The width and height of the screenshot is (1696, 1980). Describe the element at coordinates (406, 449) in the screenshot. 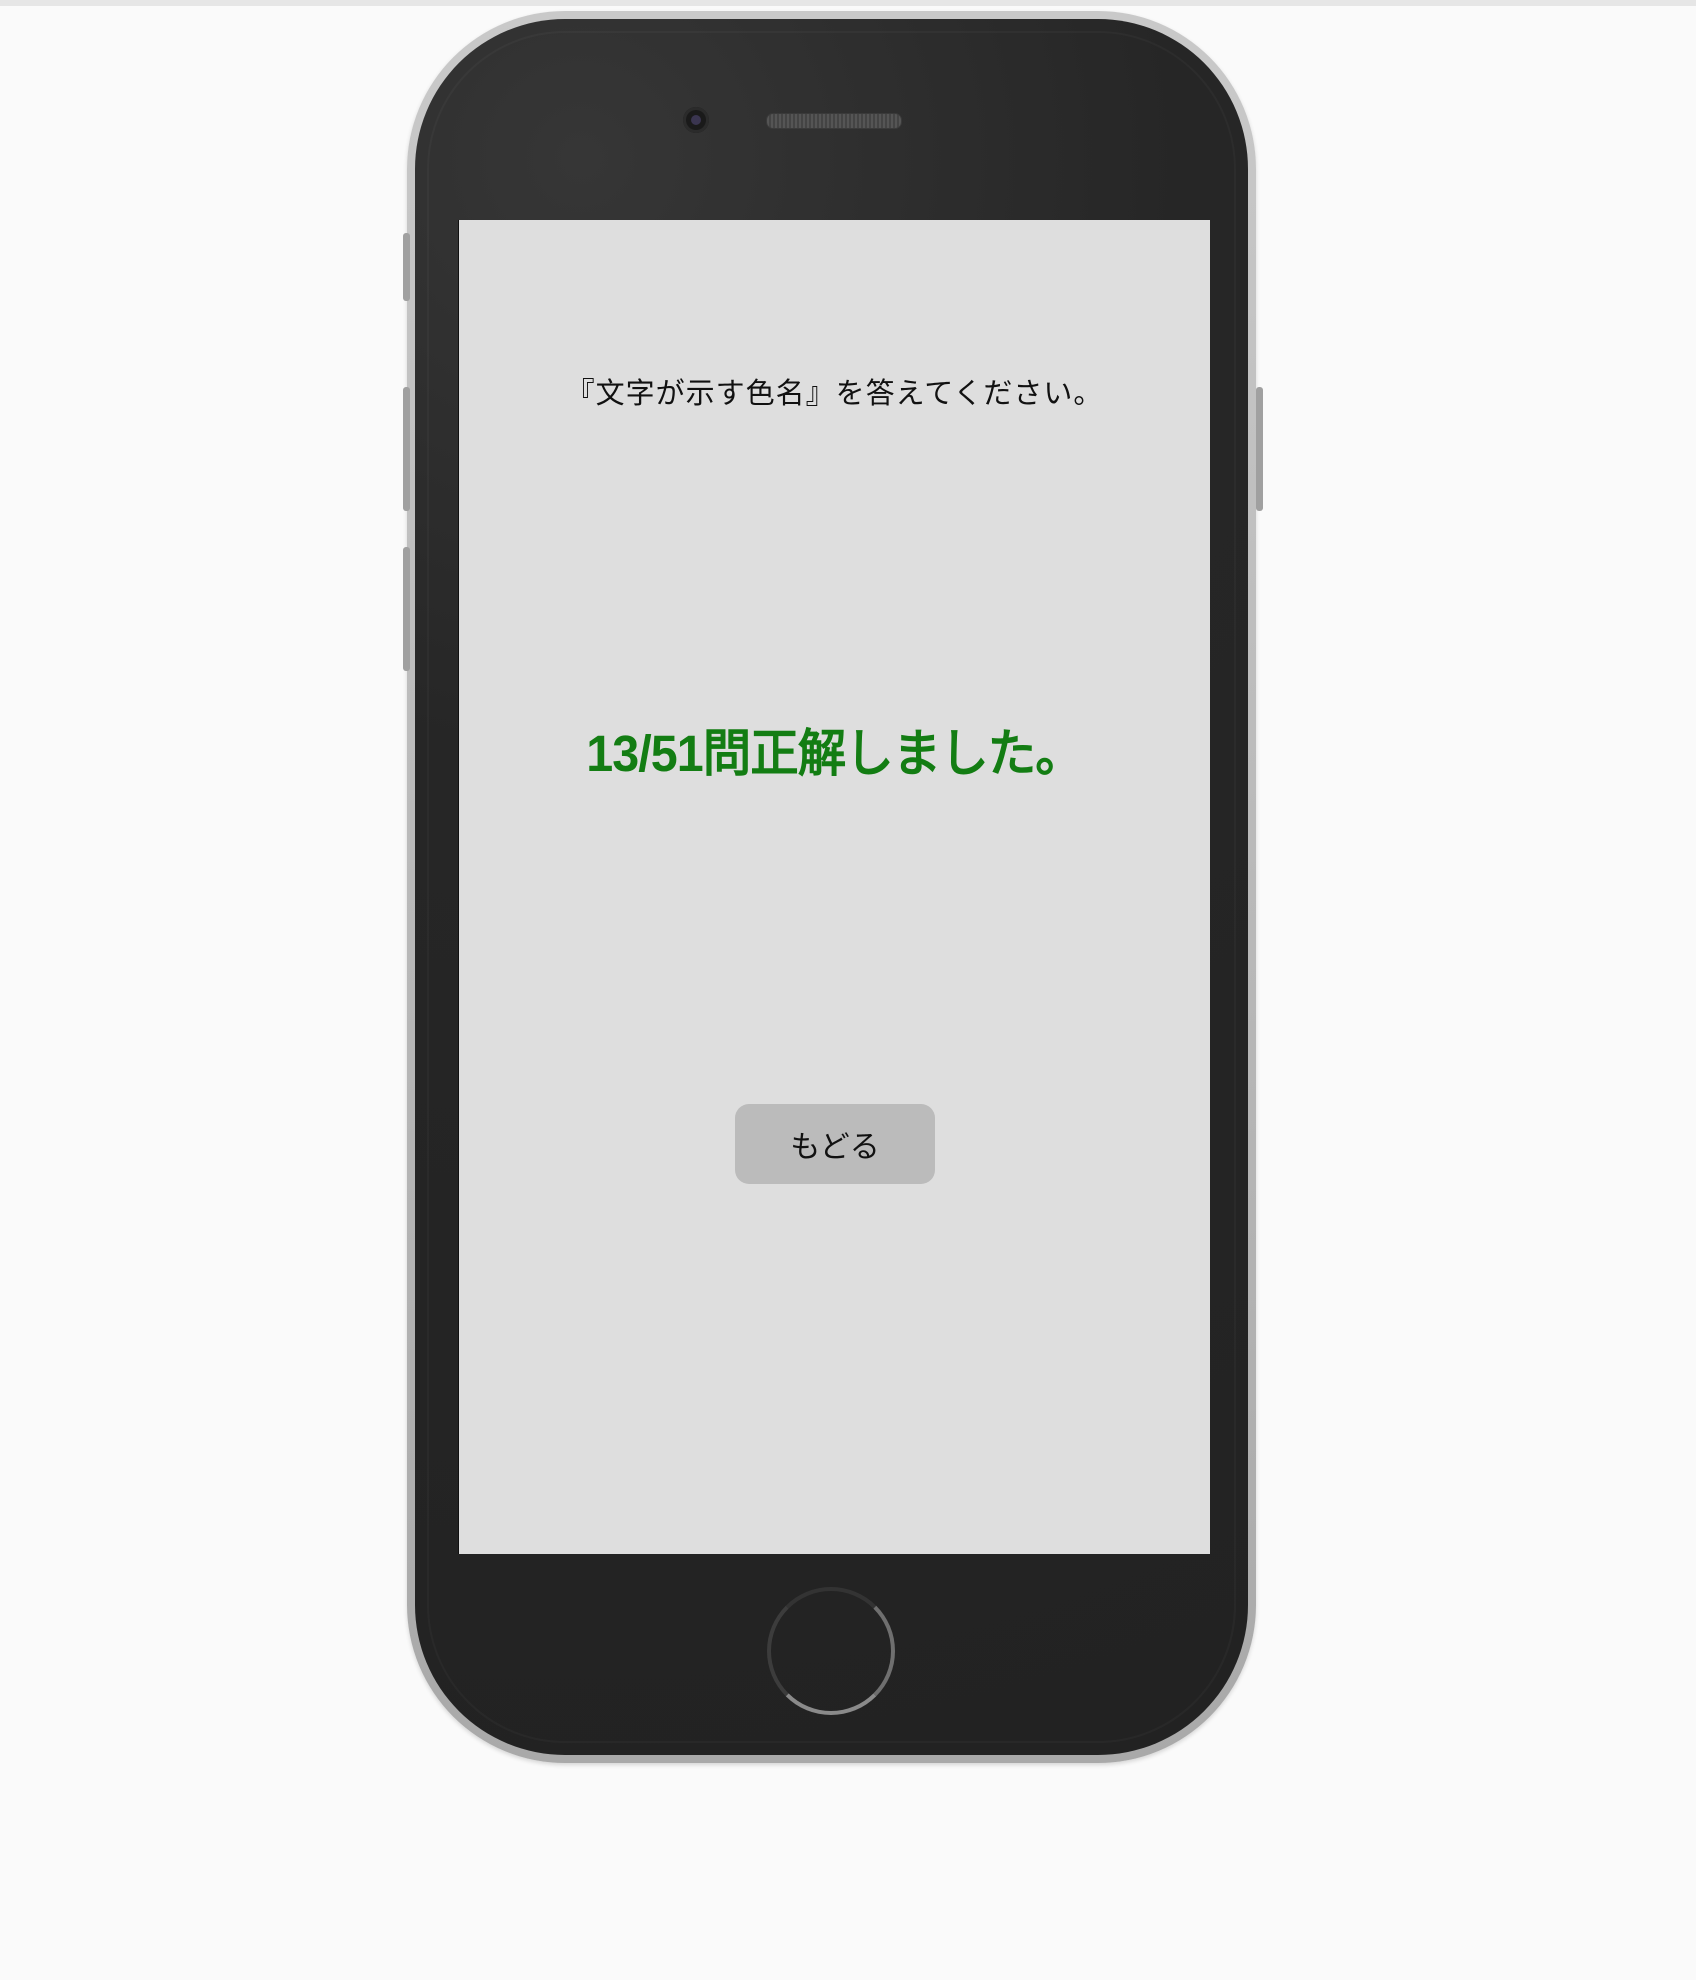

I see `volume-up-button` at that location.